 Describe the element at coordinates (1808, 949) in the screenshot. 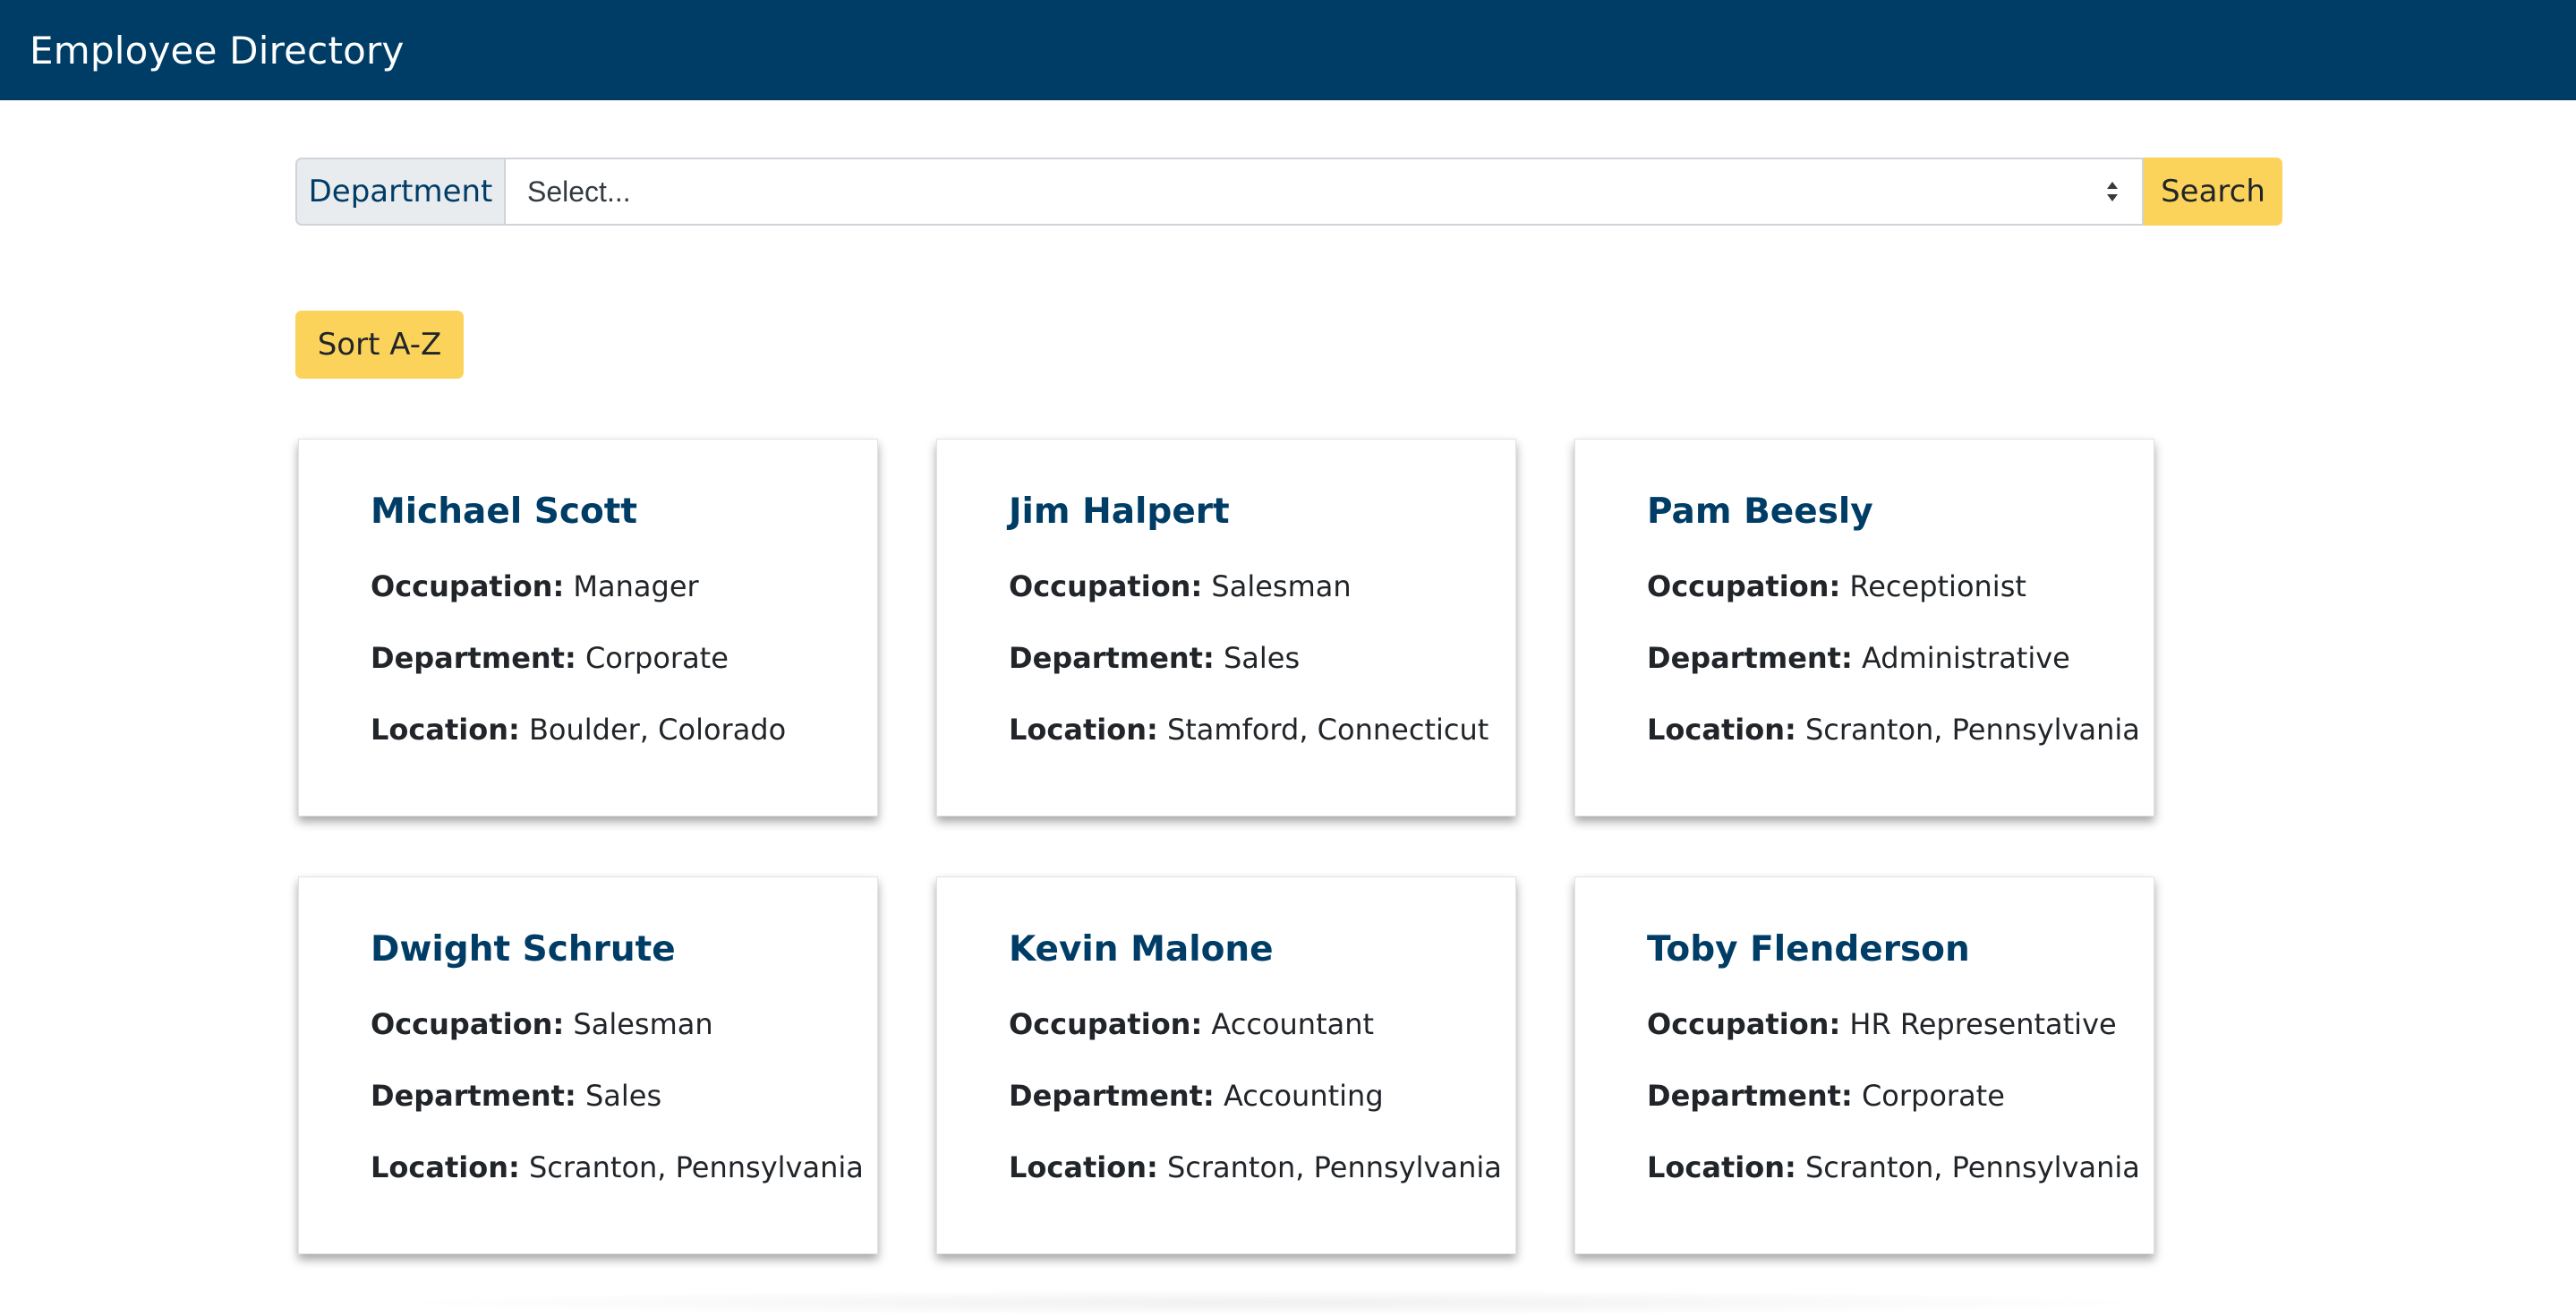

I see `employee-name: Toby Flenderson` at that location.